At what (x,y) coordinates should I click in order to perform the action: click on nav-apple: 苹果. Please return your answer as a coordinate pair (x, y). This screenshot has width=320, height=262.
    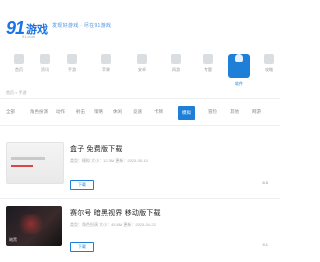
    Looking at the image, I should click on (106, 60).